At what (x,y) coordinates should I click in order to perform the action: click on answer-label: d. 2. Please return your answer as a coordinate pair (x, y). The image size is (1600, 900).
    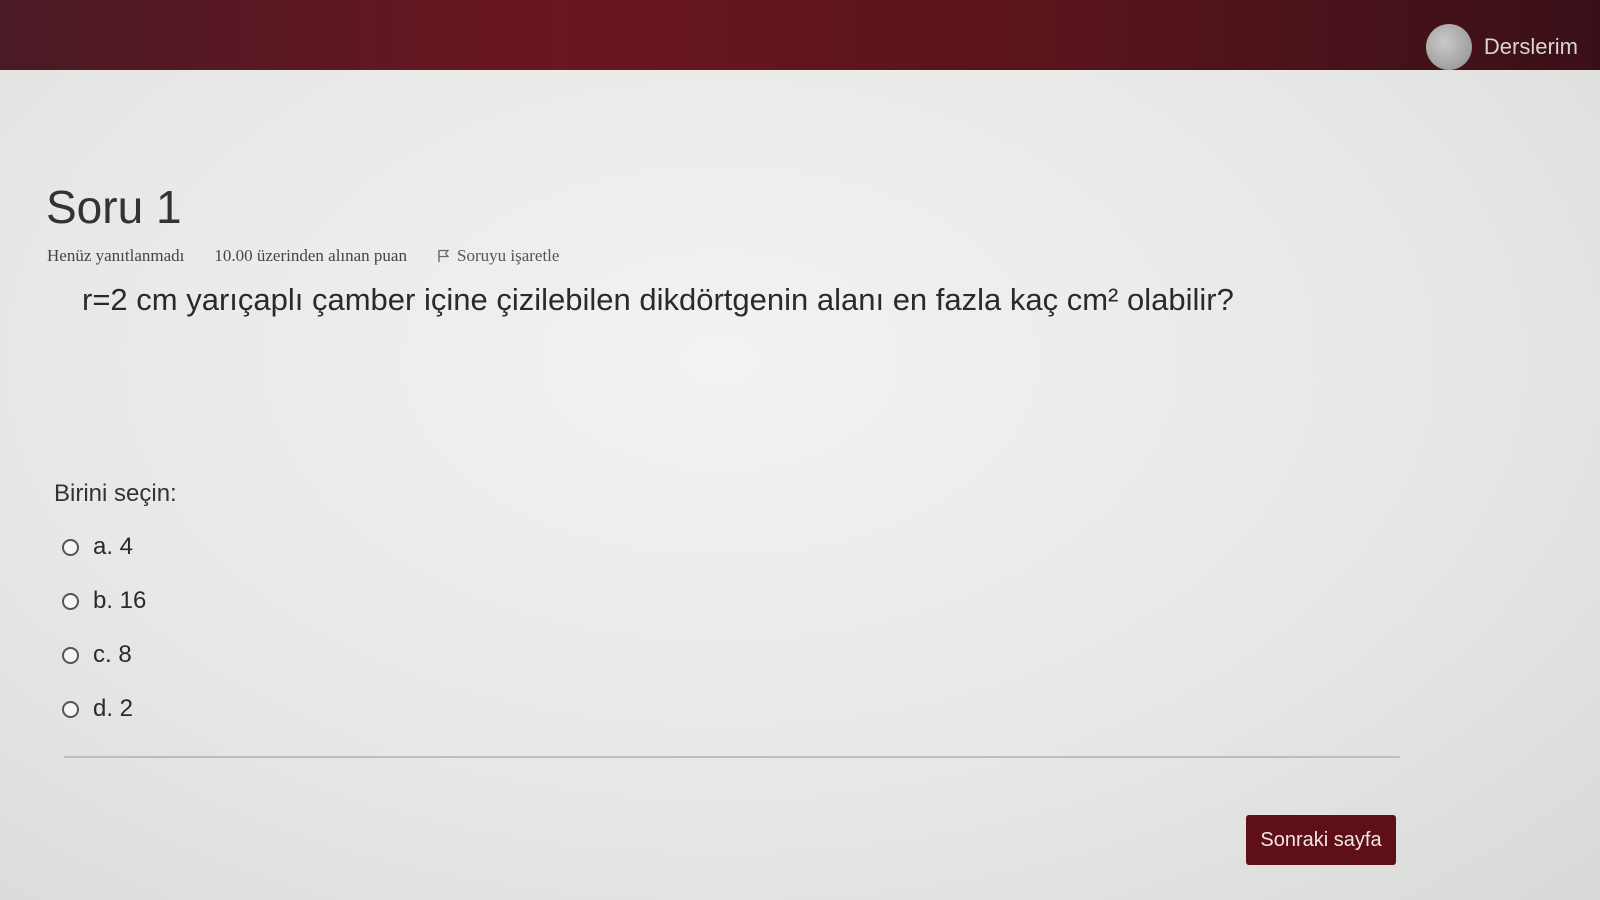
    Looking at the image, I should click on (113, 709).